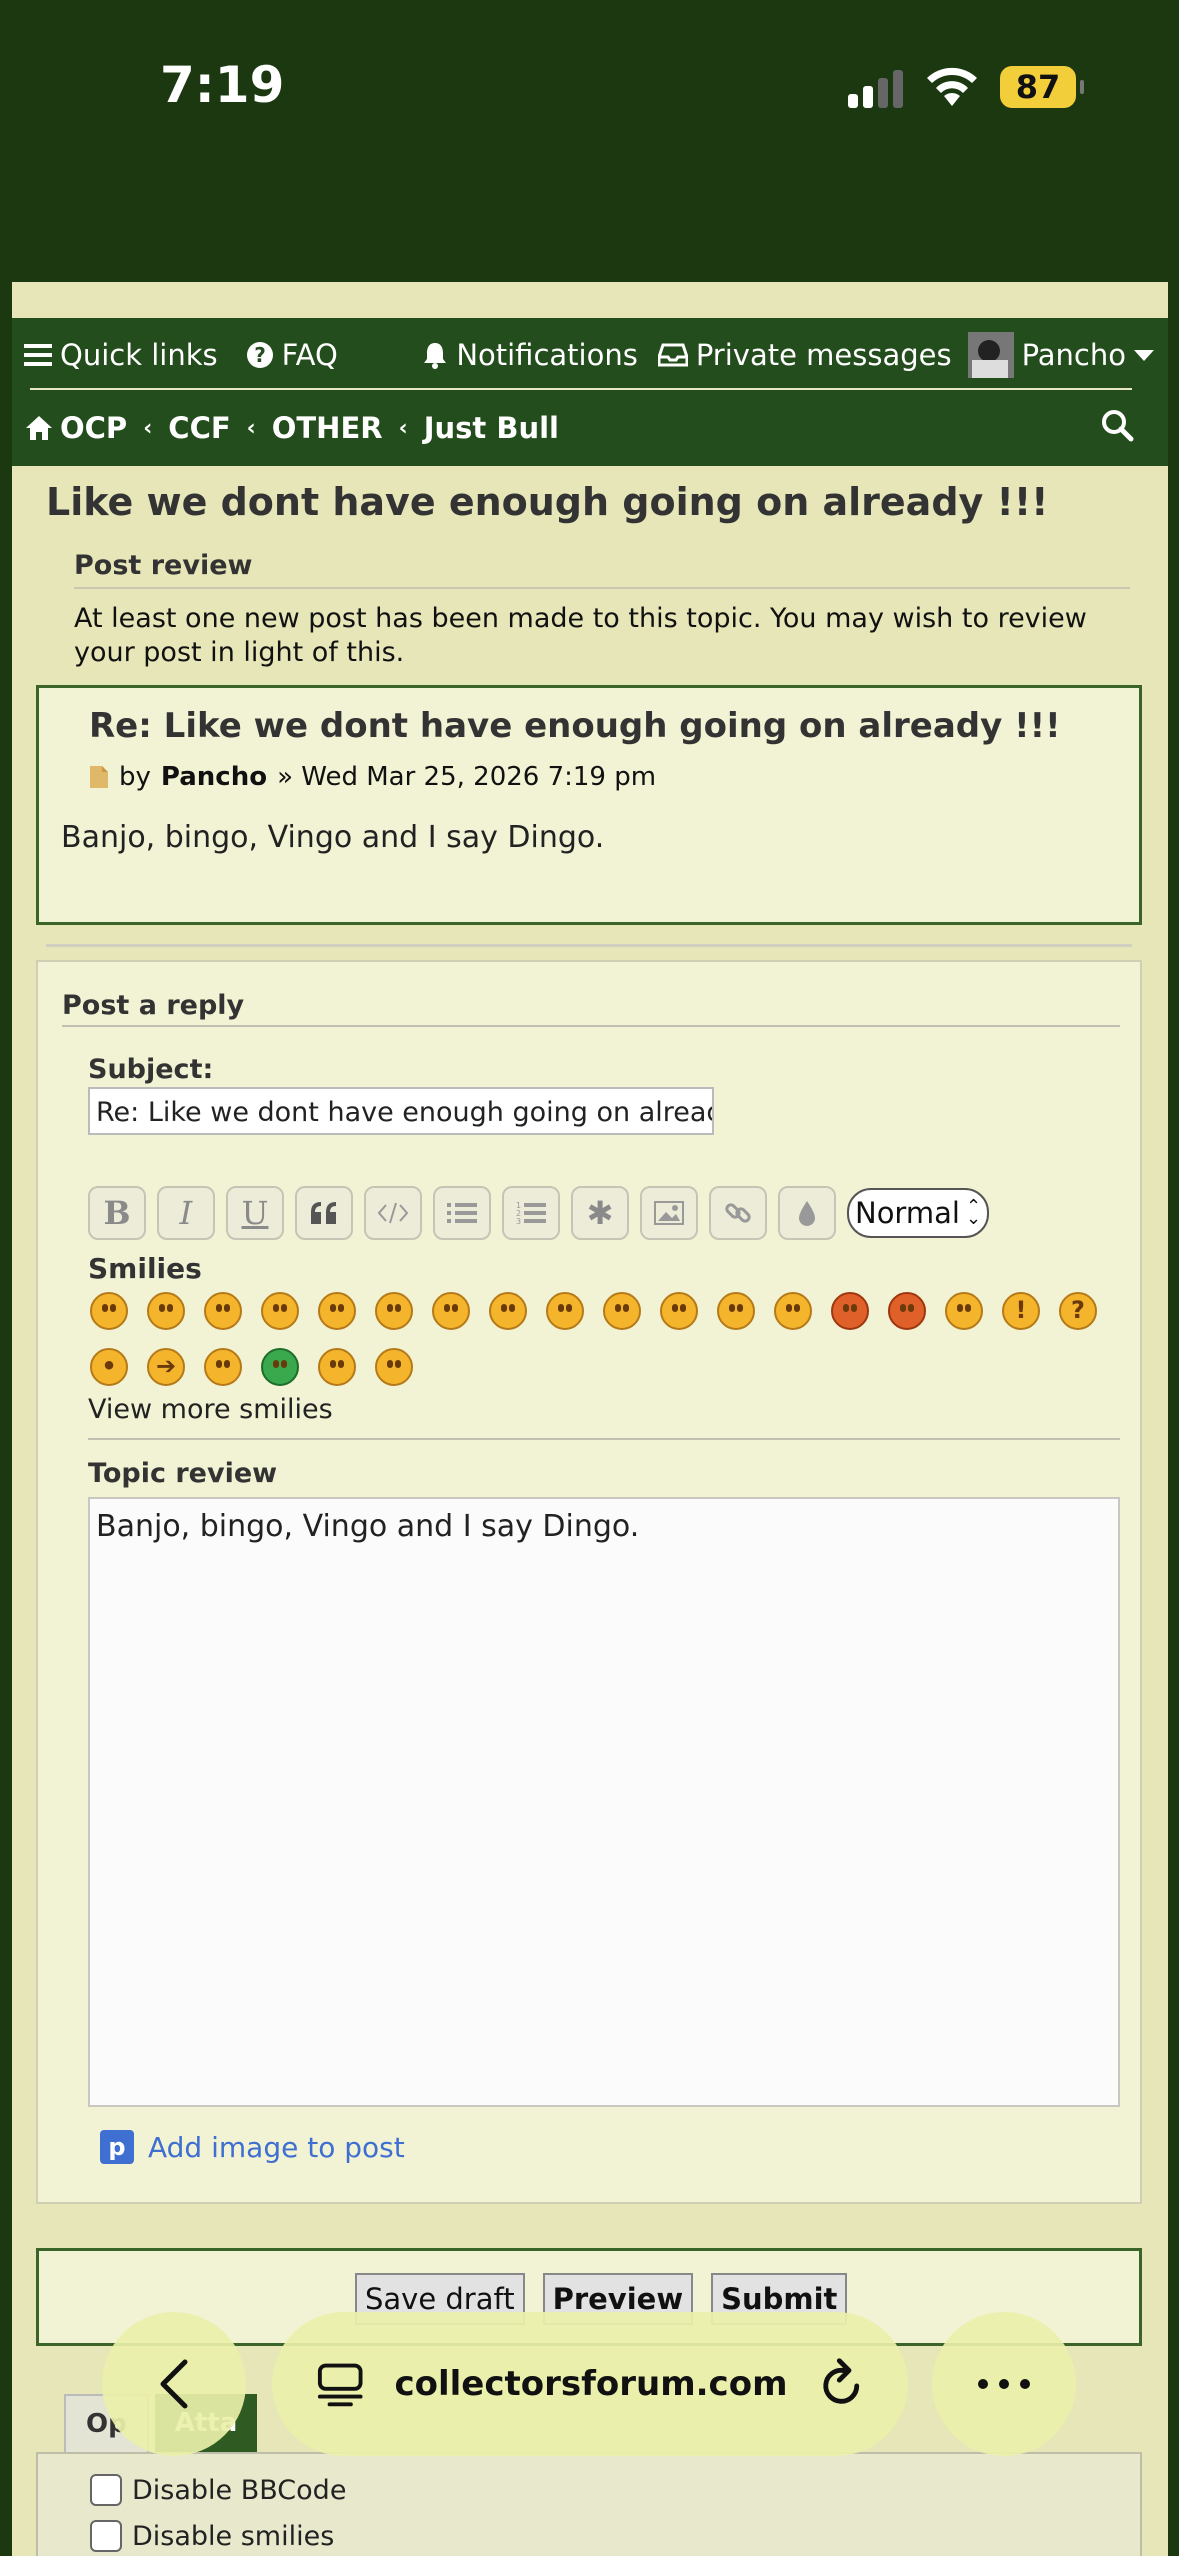 This screenshot has height=2556, width=1179. I want to click on disable-smilies-option: Disable smilies, so click(212, 2536).